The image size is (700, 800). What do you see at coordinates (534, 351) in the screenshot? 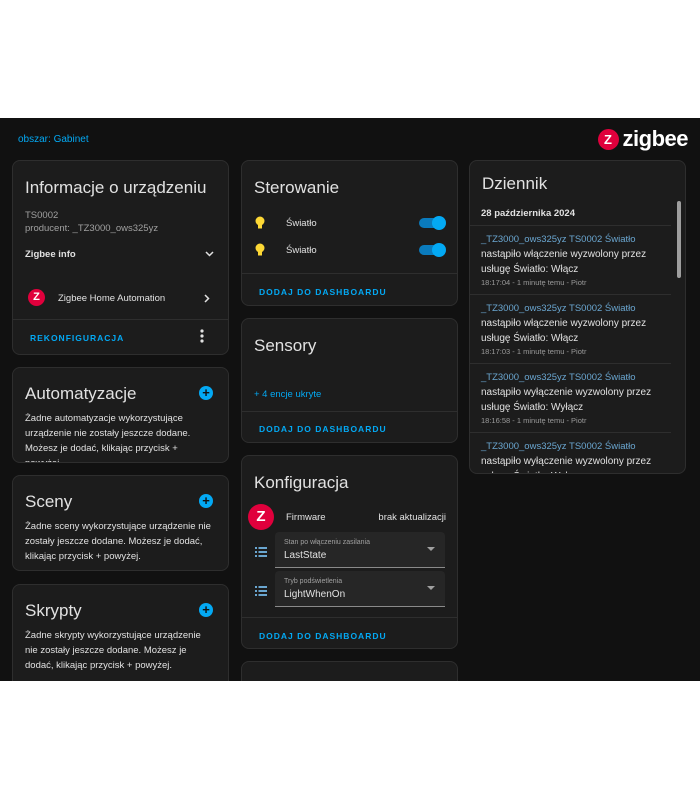
I see `log-entry-meta: 18:17:03 - 1 minutę temu - Piotr` at bounding box center [534, 351].